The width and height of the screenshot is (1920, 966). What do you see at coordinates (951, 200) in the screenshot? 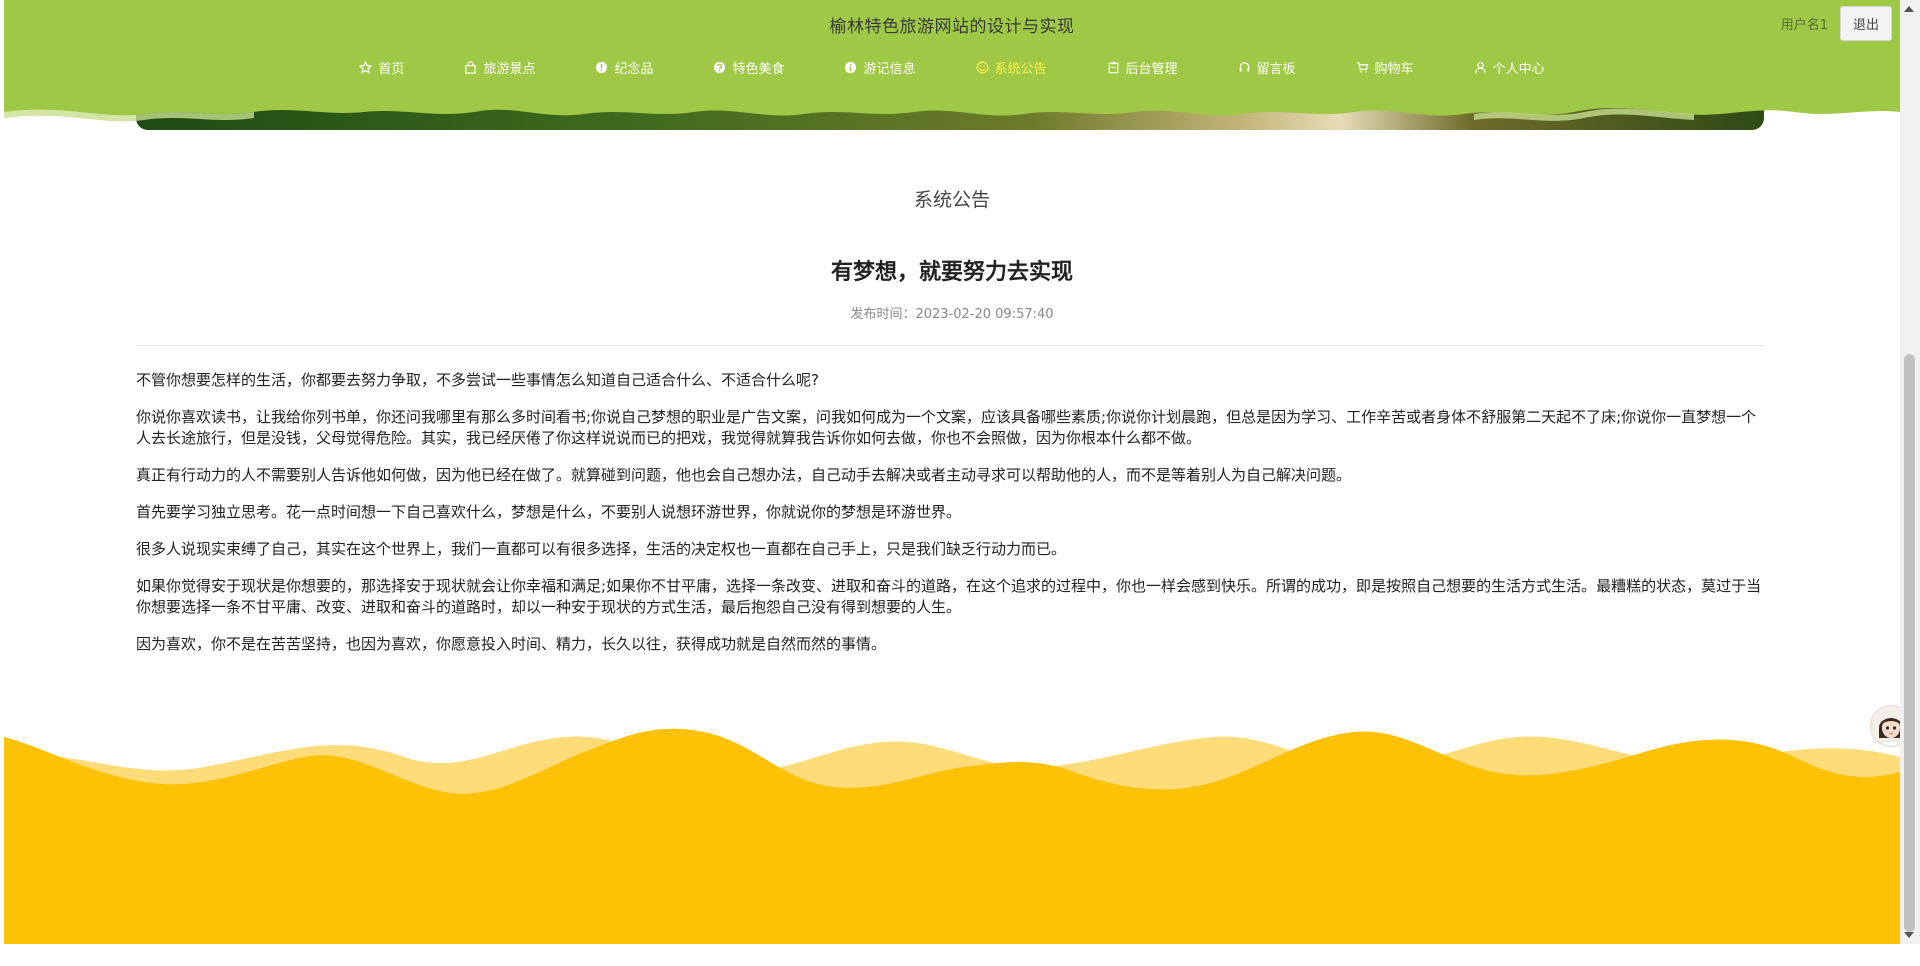
I see `section-title: 系统公告` at bounding box center [951, 200].